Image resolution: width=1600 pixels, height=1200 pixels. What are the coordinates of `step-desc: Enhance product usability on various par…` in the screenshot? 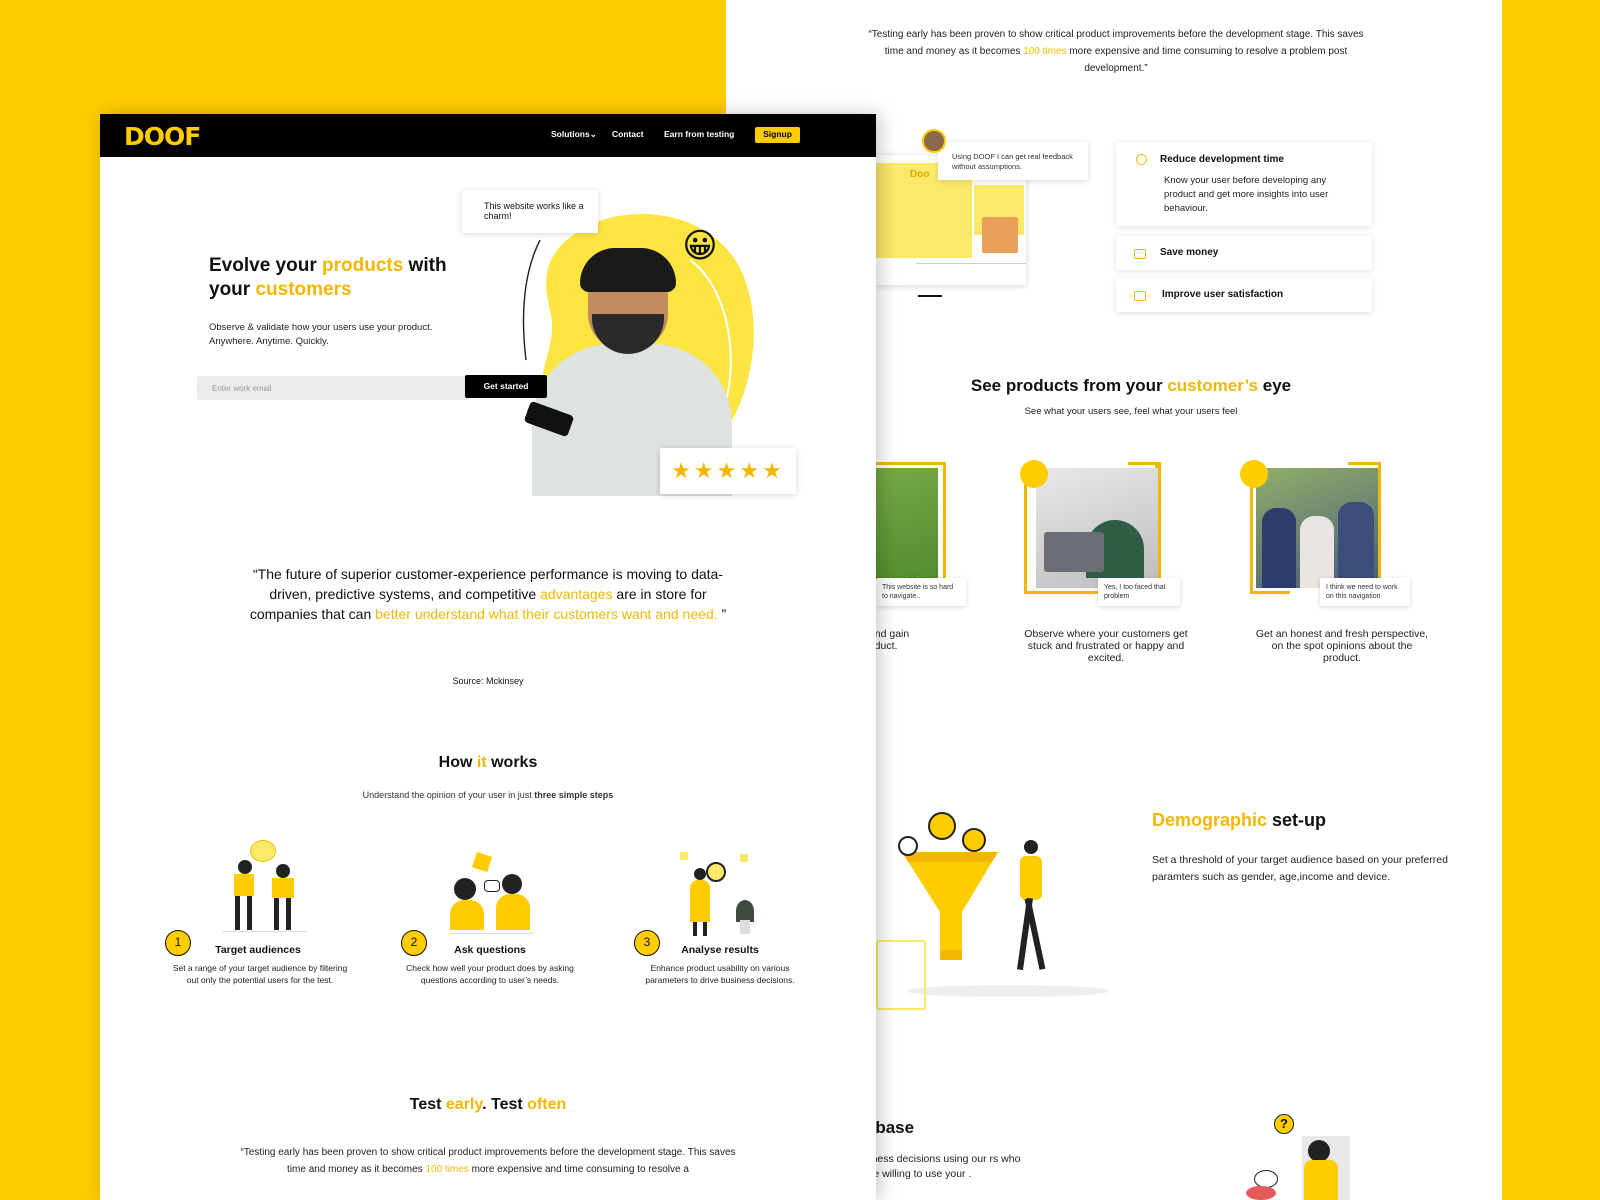 It's located at (720, 974).